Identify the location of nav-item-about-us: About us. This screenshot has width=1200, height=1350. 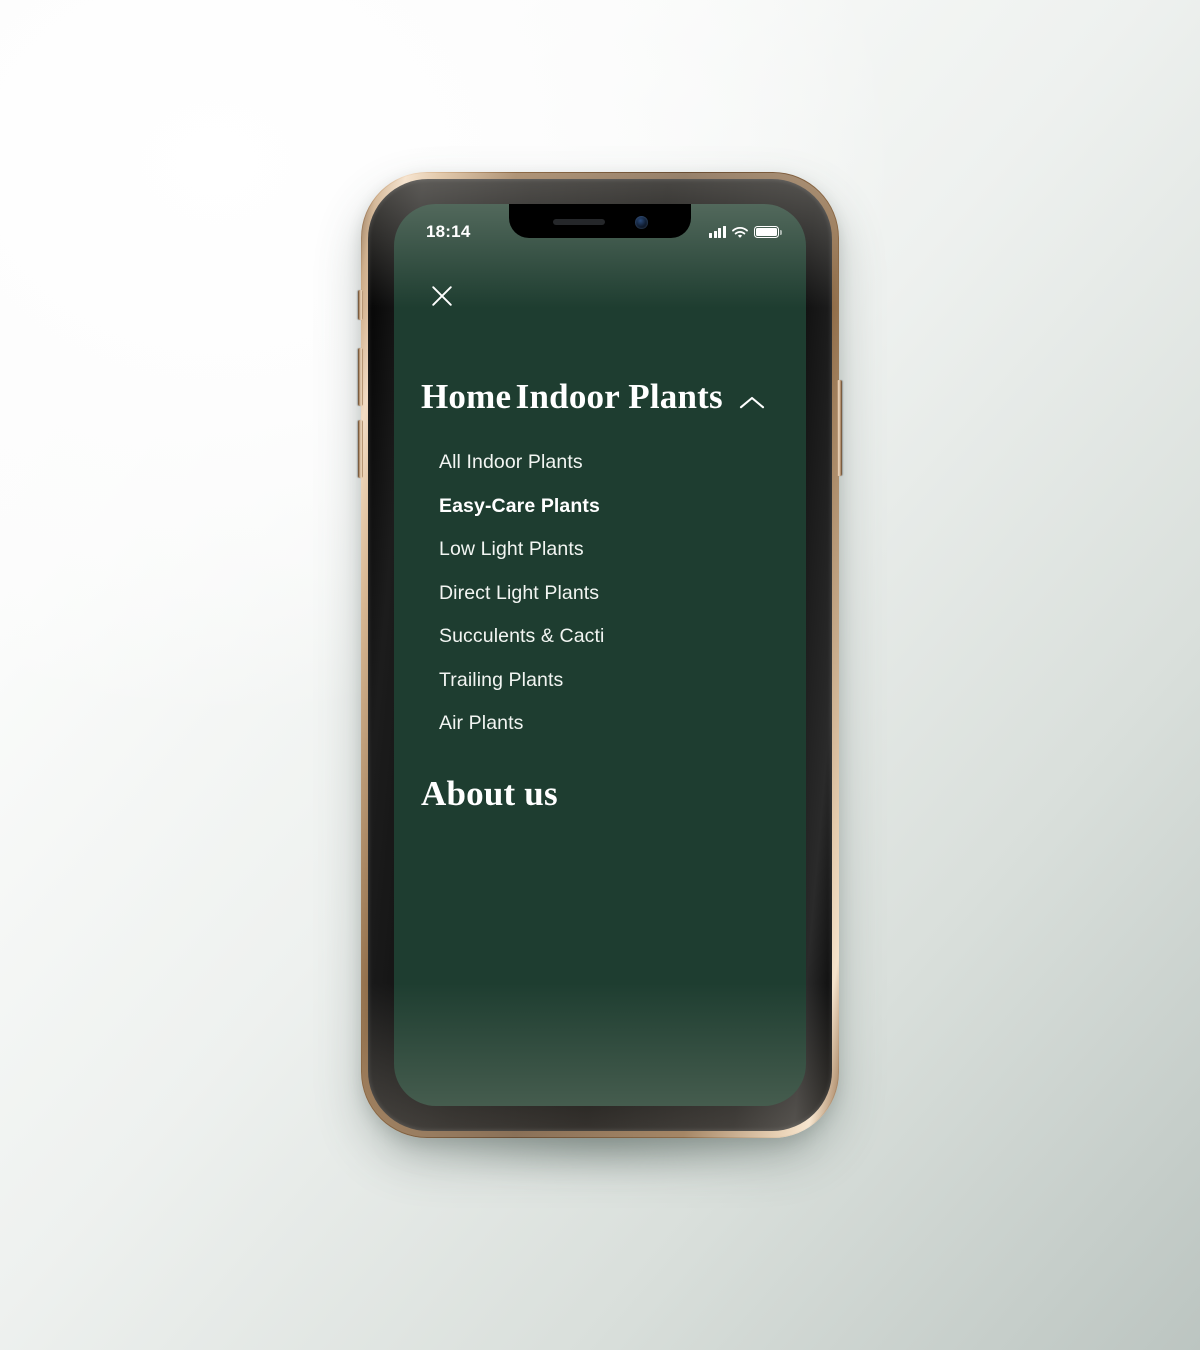
(489, 787).